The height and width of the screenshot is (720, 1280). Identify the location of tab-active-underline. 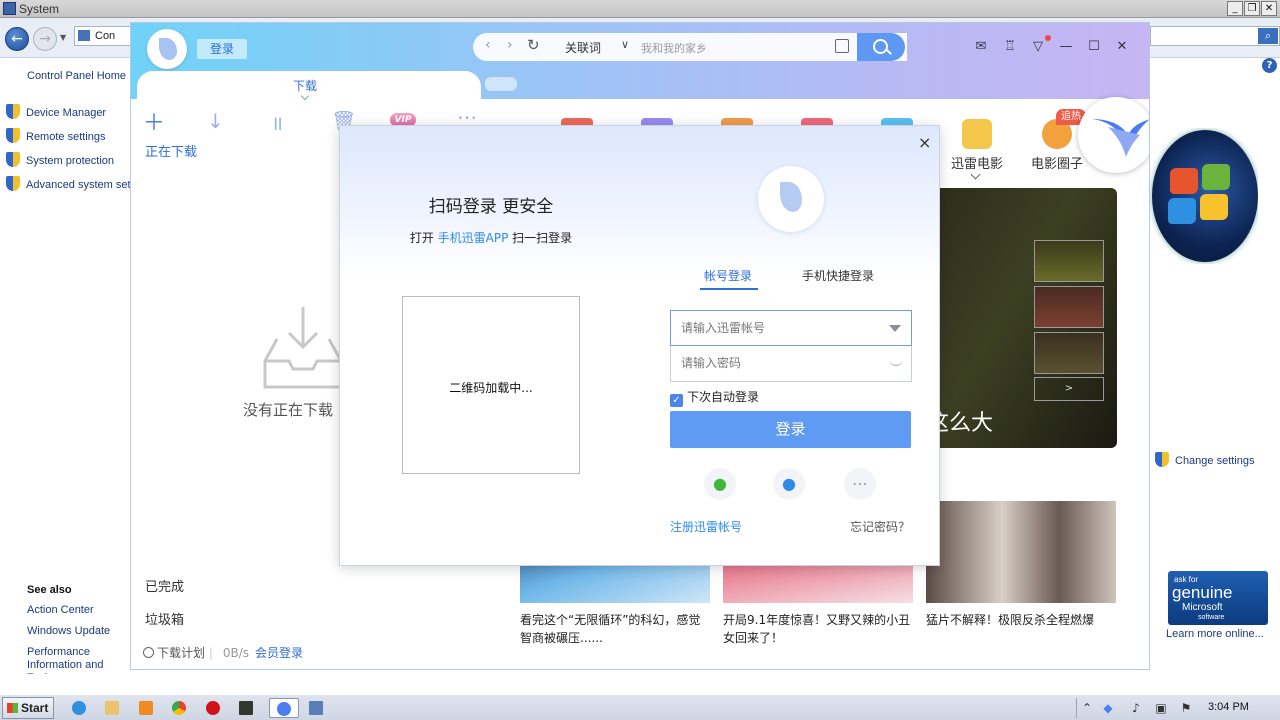
(729, 289).